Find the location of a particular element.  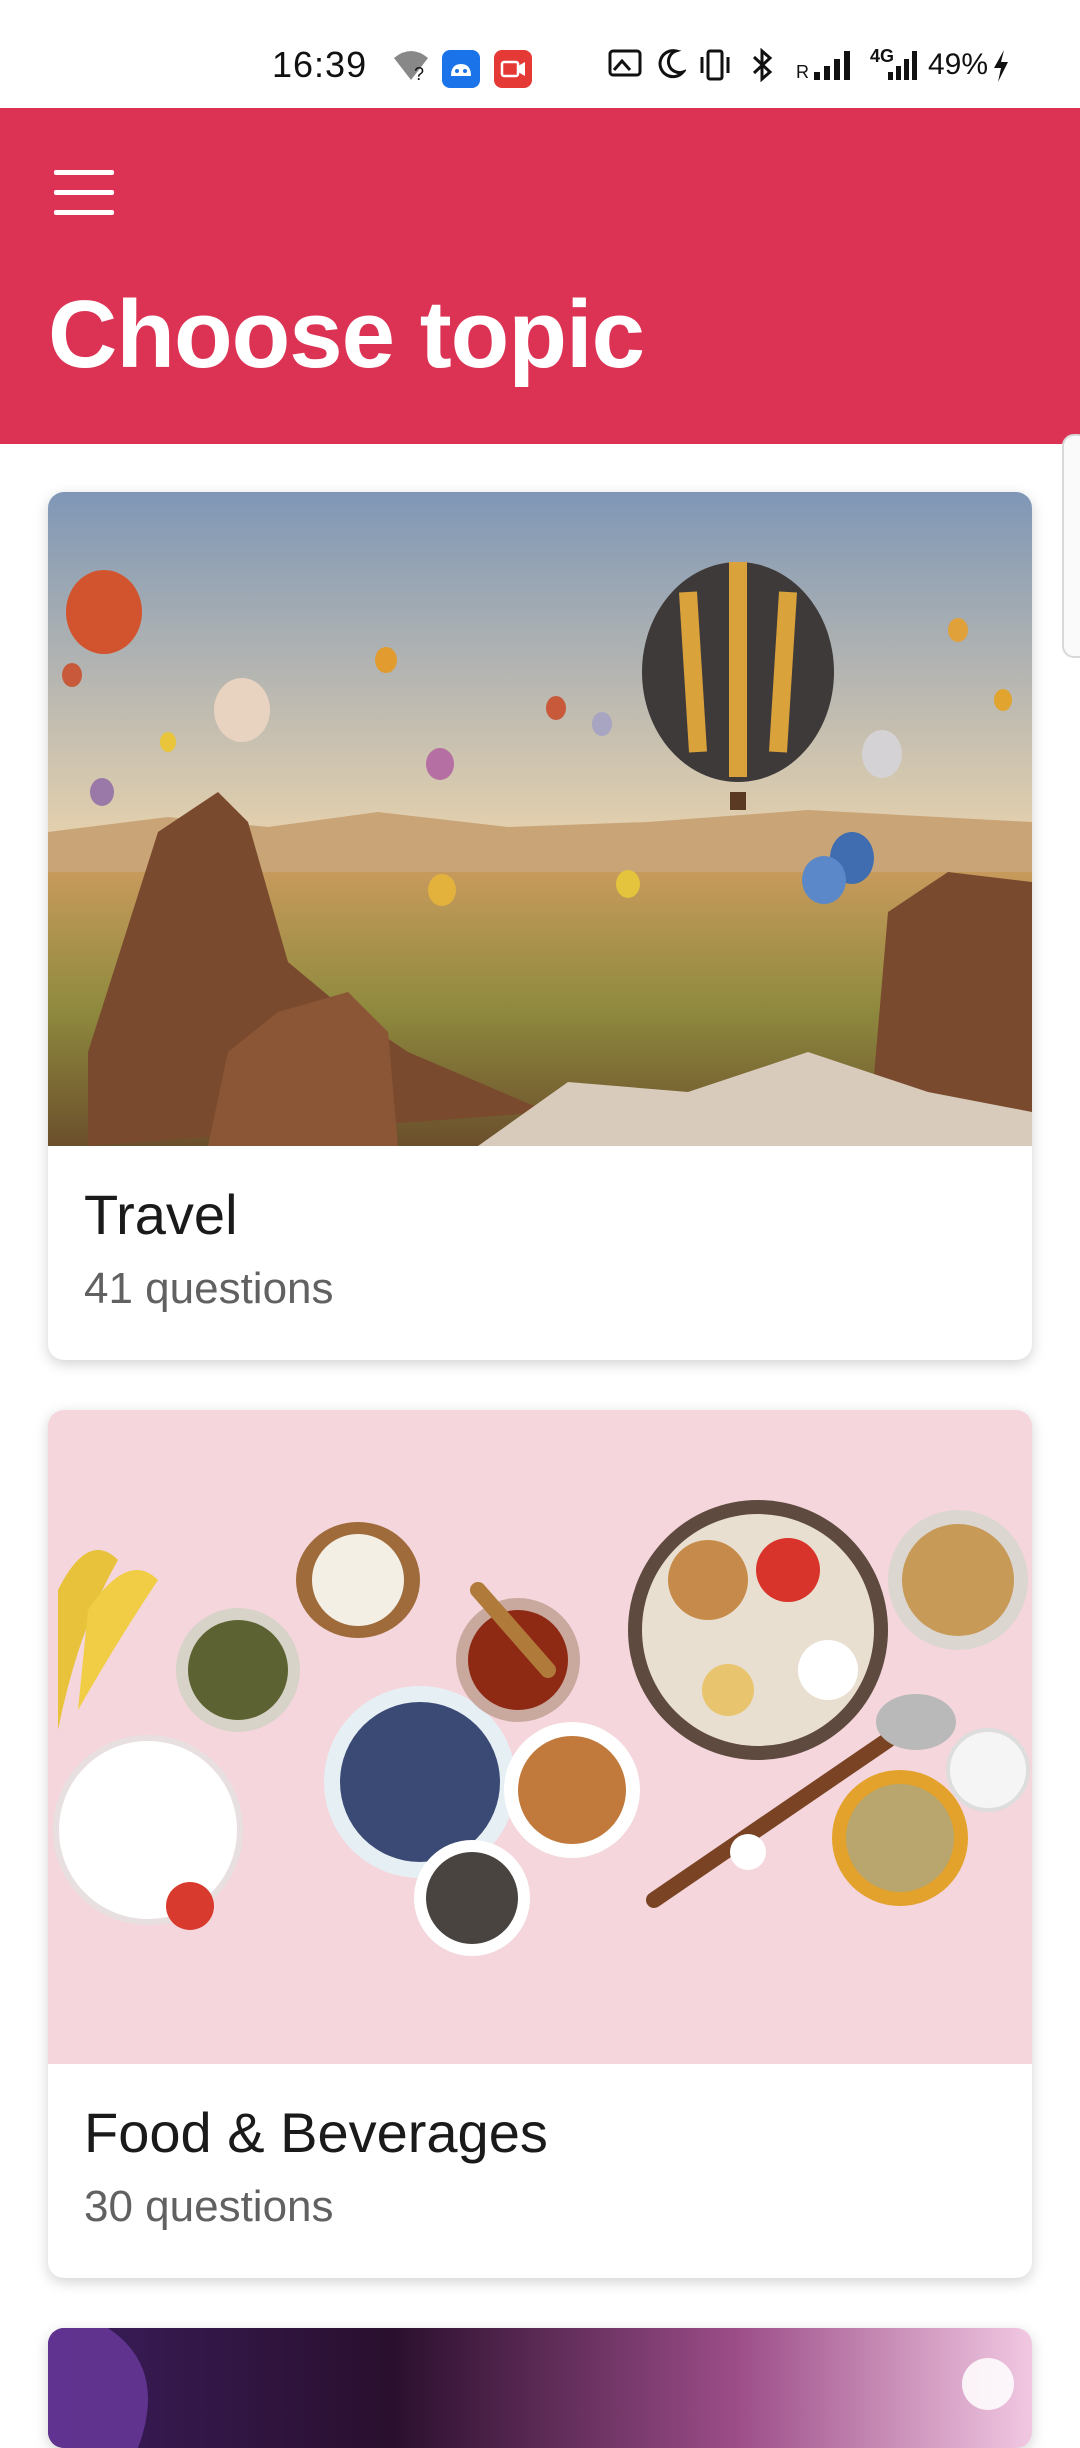

topic-image-partial is located at coordinates (540, 2388).